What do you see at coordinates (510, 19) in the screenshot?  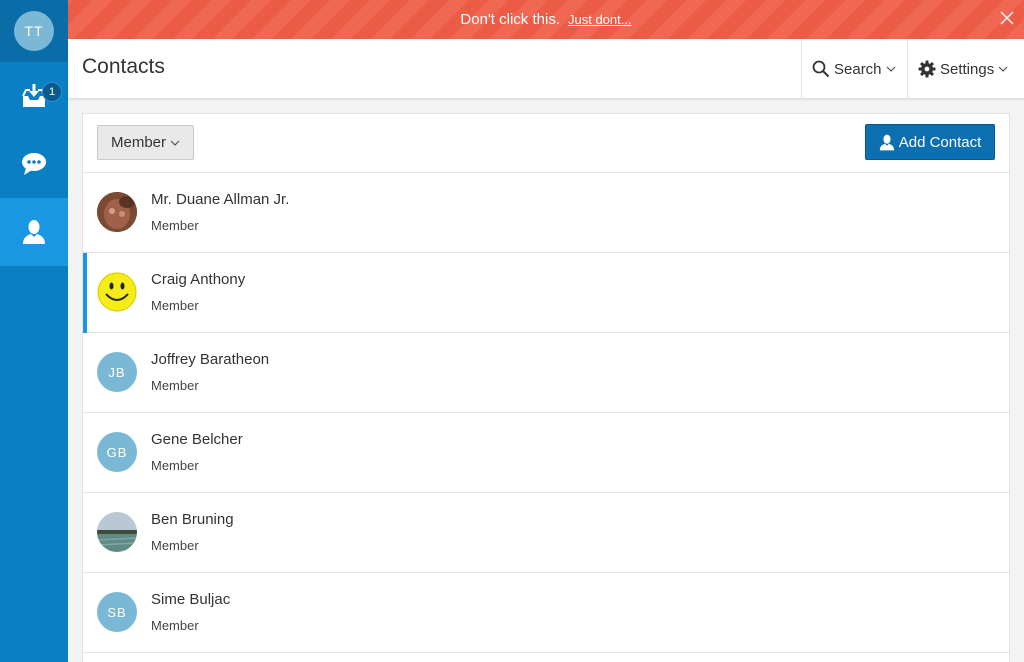 I see `banner-message: Don't click this.` at bounding box center [510, 19].